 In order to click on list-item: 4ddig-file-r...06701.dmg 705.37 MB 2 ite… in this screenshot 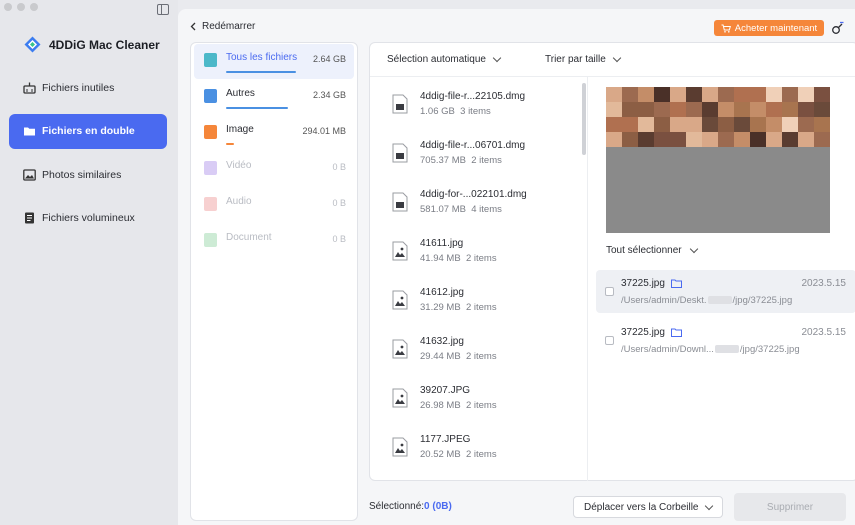, I will do `click(481, 152)`.